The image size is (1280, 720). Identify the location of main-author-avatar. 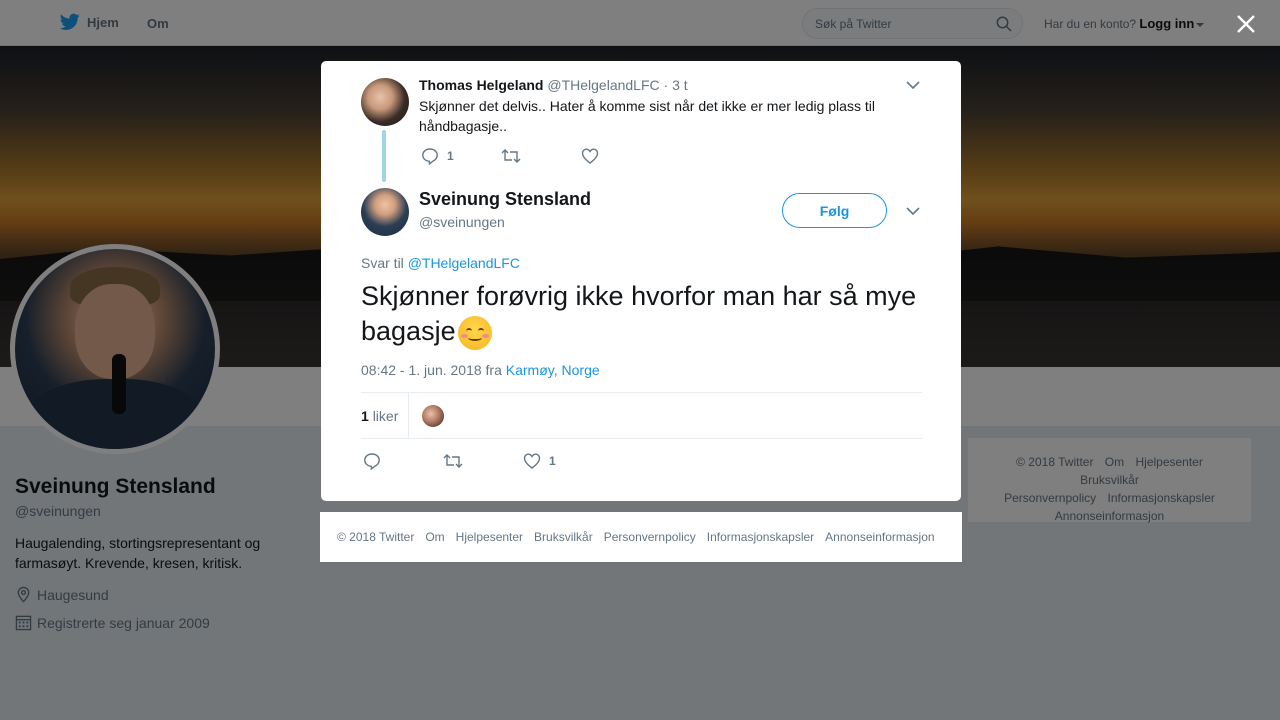
(385, 212).